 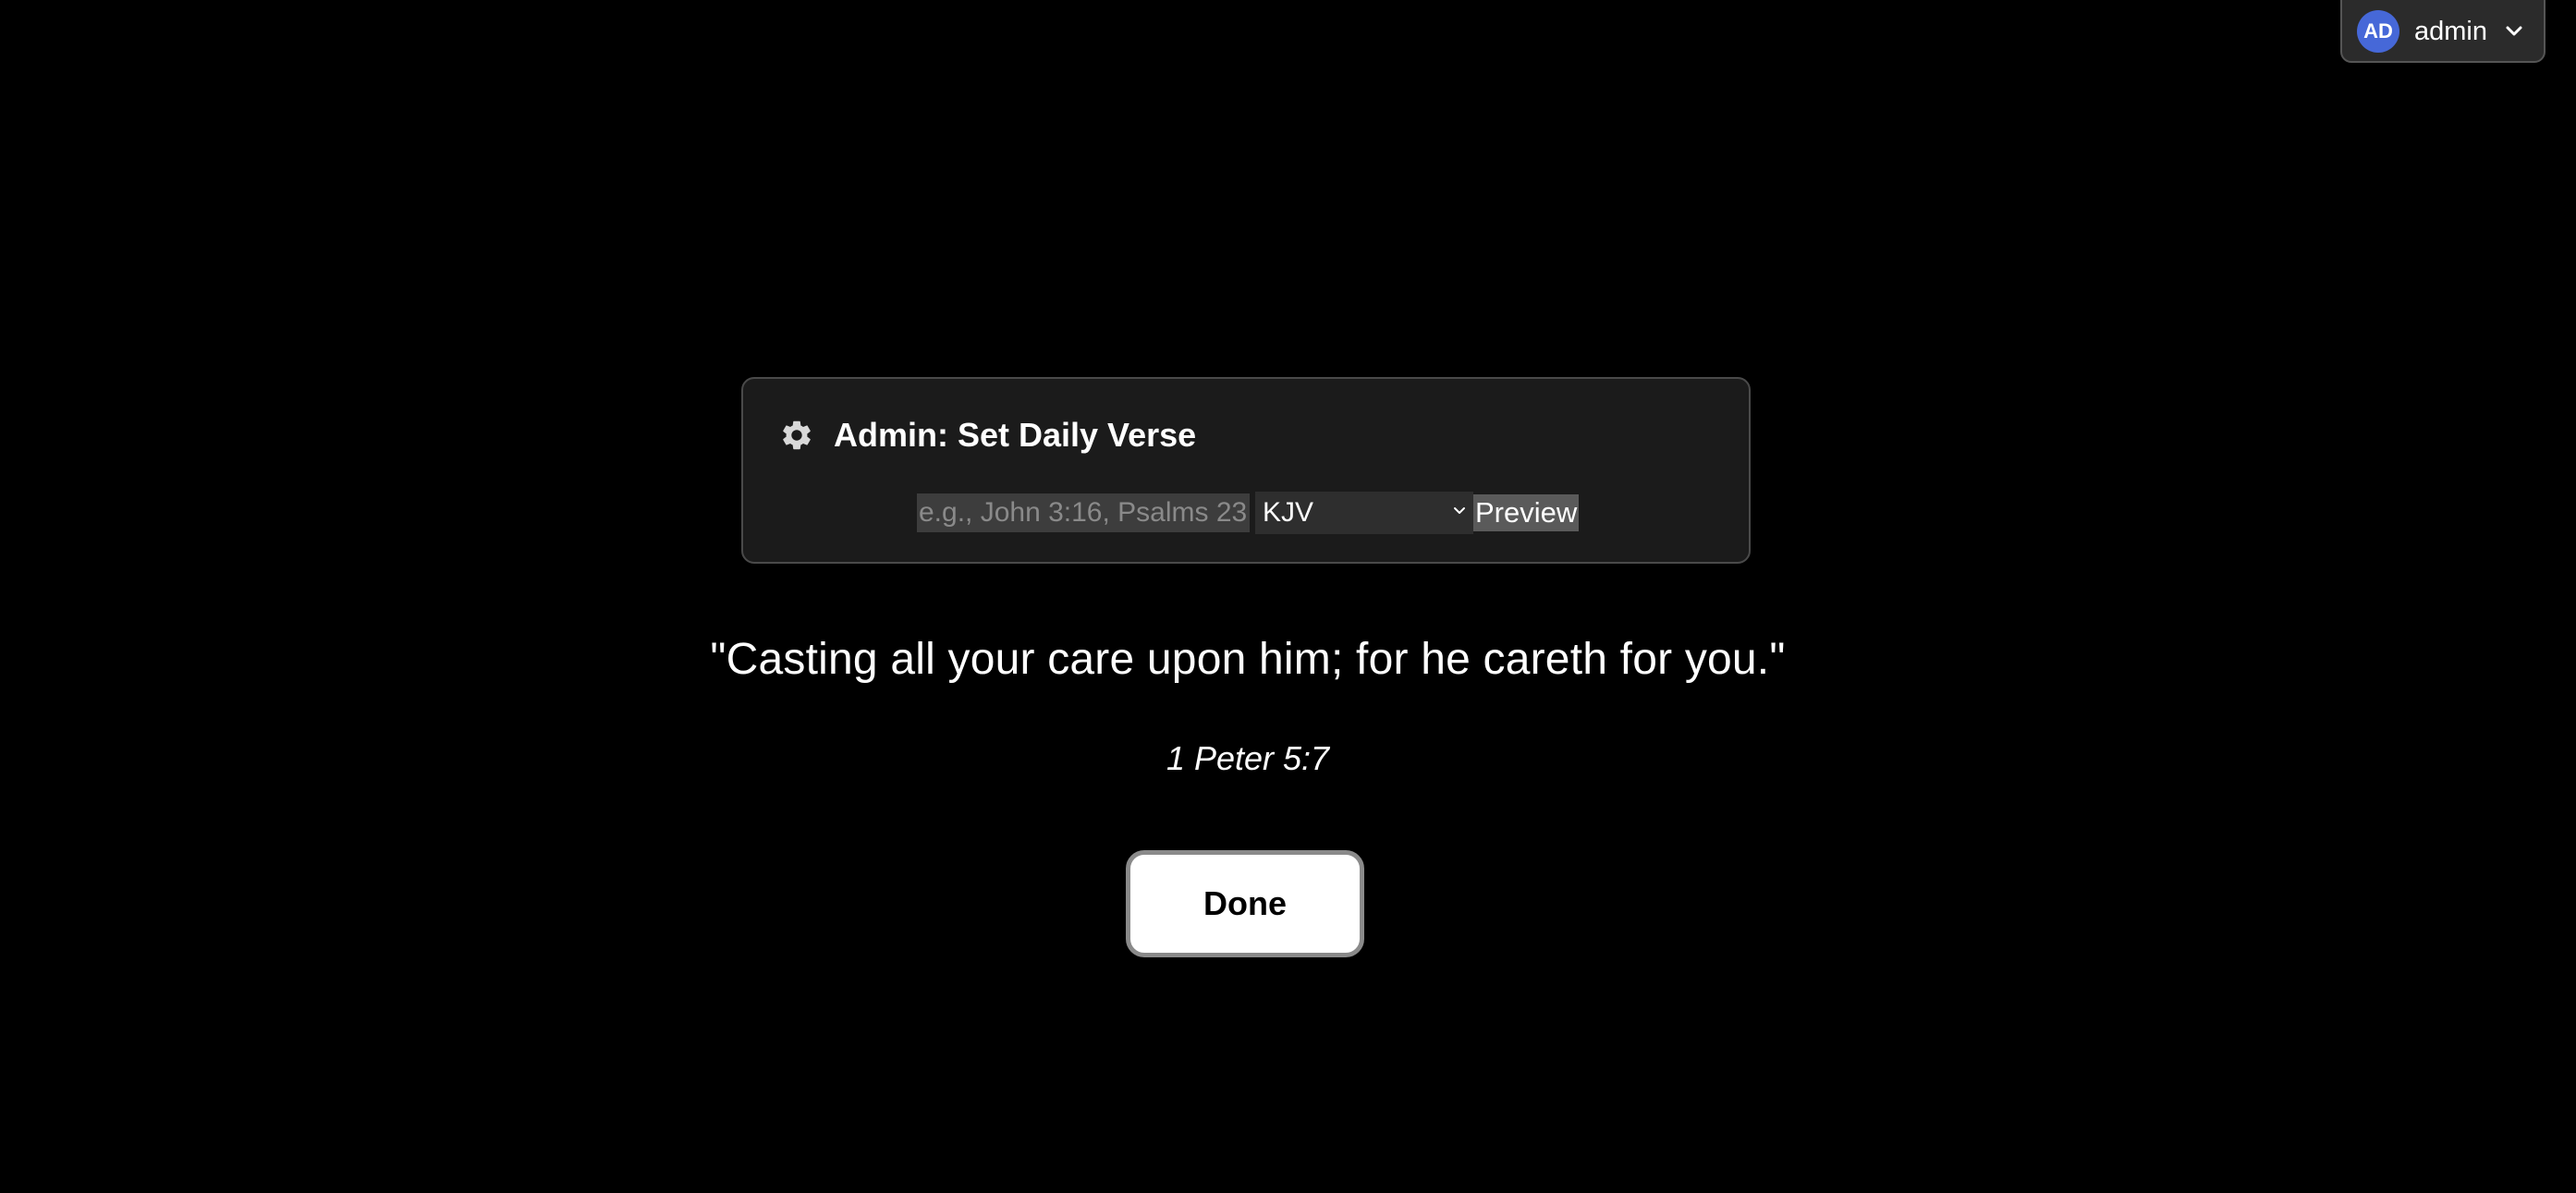 I want to click on admin-panel: Admin: Set Daily Verse KJV Preview, so click(x=1246, y=470).